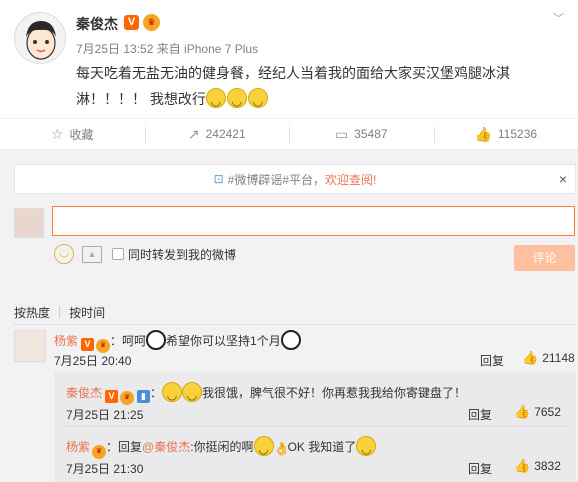 The height and width of the screenshot is (482, 578). What do you see at coordinates (350, 179) in the screenshot?
I see `notice-link: 欢迎查阅!` at bounding box center [350, 179].